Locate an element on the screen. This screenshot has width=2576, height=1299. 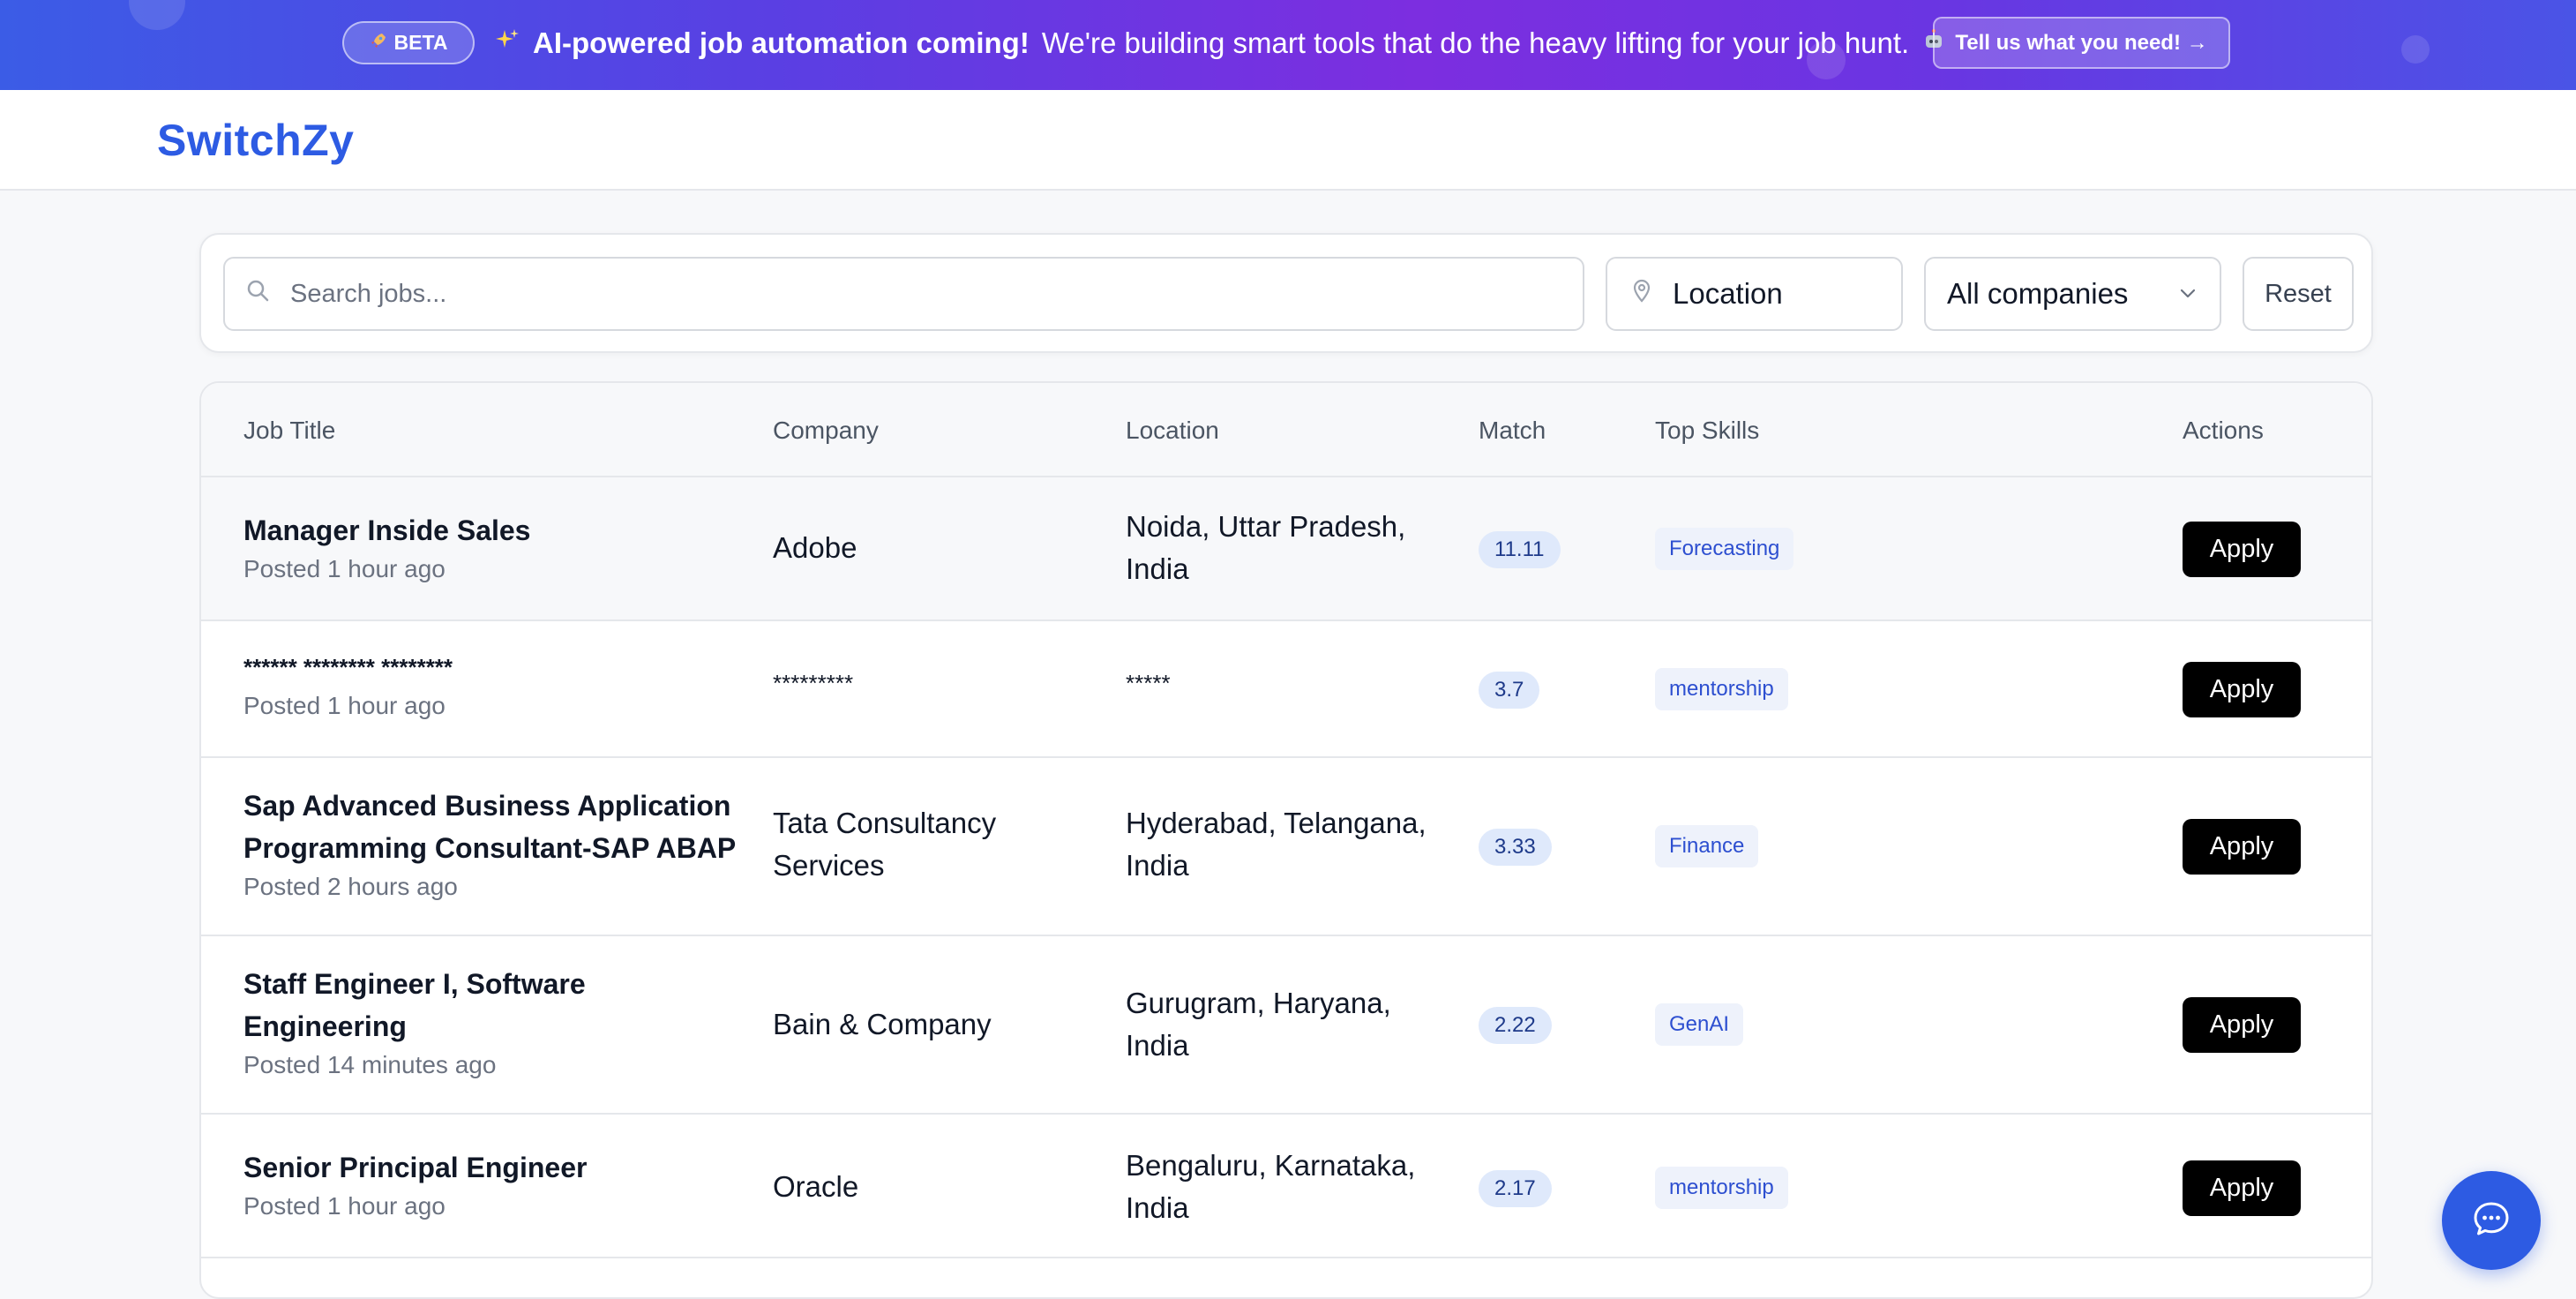
column-header-job-title: Job Title is located at coordinates (289, 431).